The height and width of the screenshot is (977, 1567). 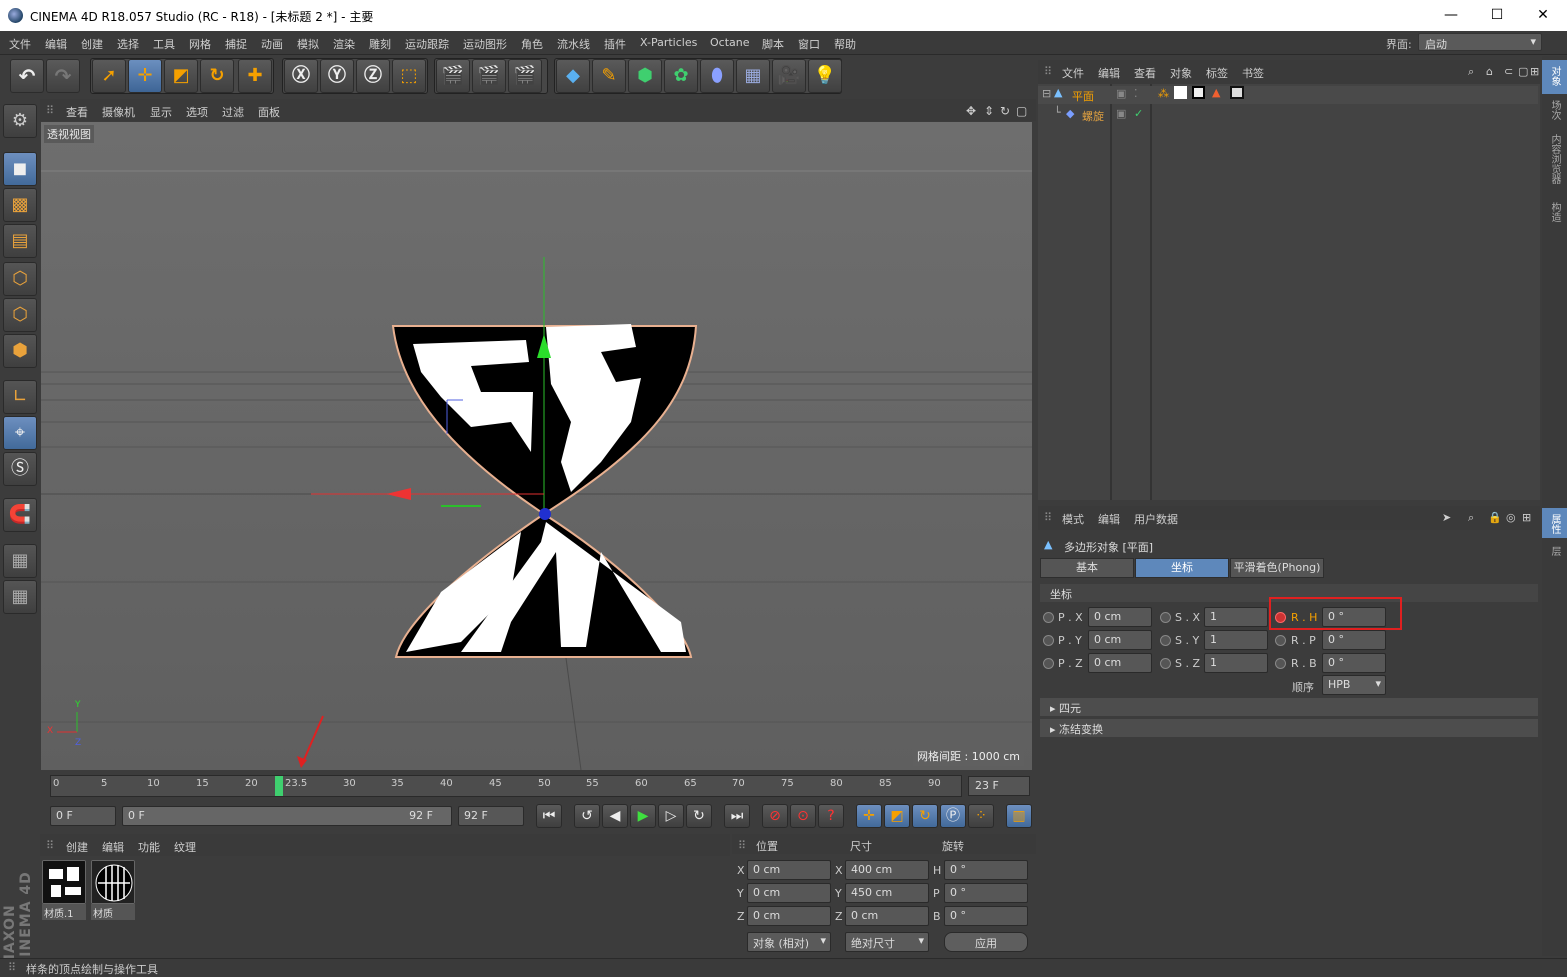 I want to click on viewport-nav-zoom-icon: ⇕, so click(x=989, y=111).